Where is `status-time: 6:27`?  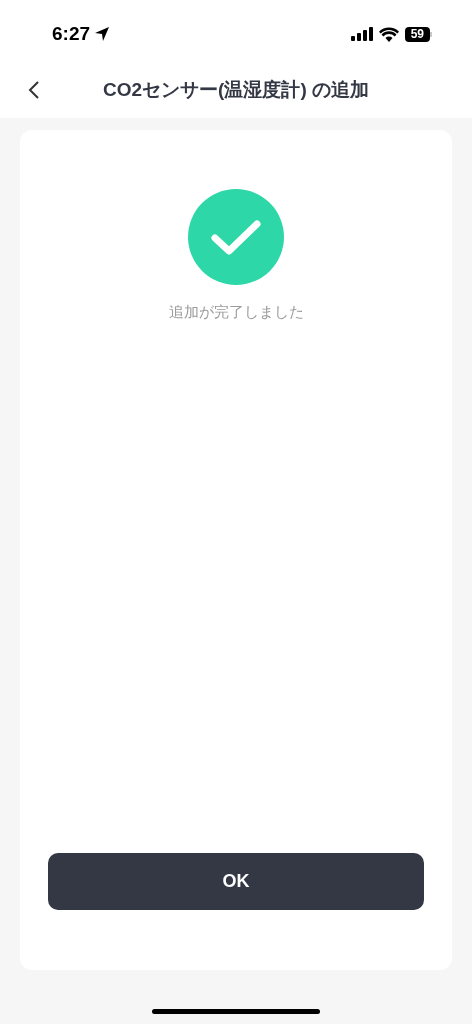 status-time: 6:27 is located at coordinates (71, 33).